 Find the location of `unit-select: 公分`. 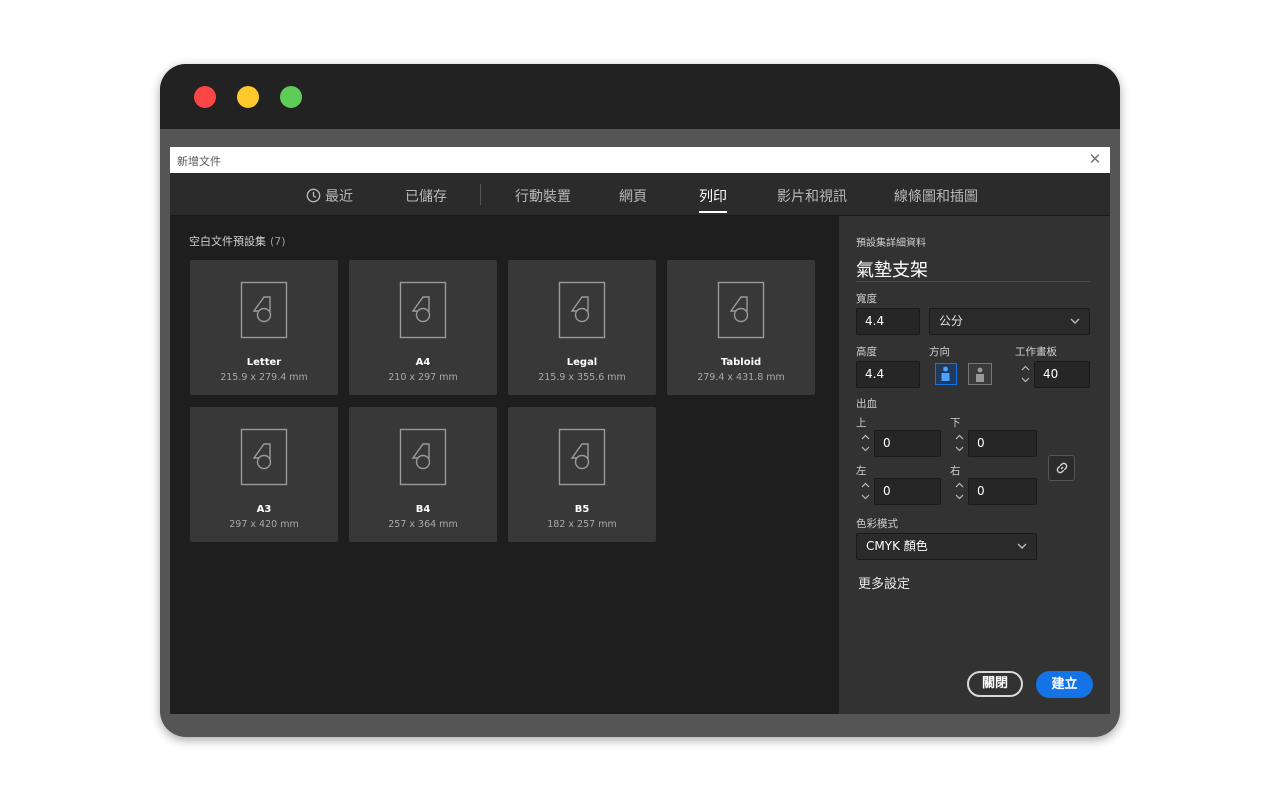

unit-select: 公分 is located at coordinates (1009, 321).